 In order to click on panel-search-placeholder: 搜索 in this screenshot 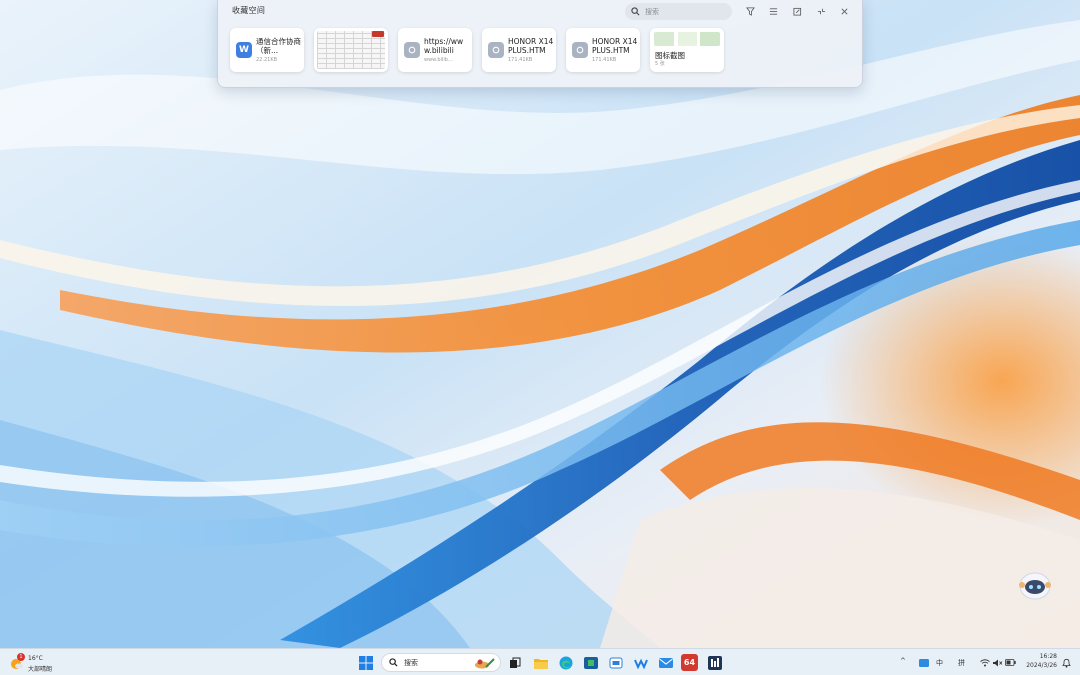, I will do `click(652, 11)`.